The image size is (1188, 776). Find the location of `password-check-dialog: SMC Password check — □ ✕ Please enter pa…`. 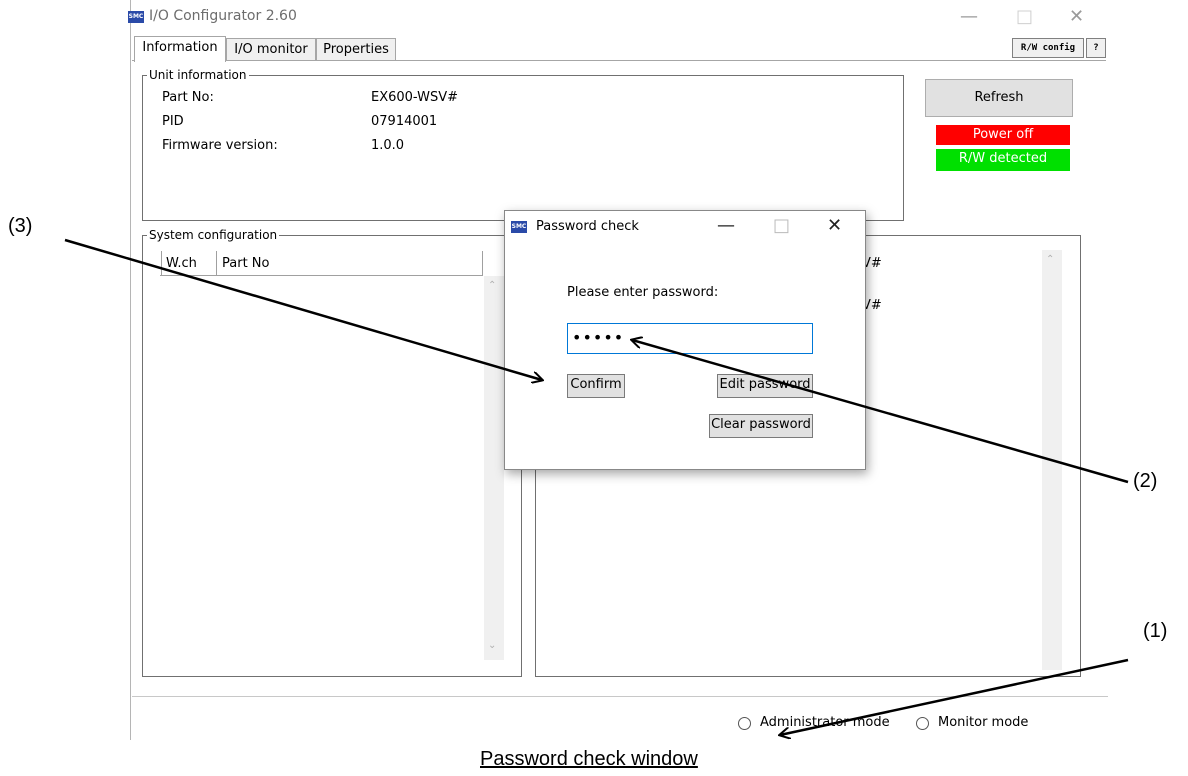

password-check-dialog: SMC Password check — □ ✕ Please enter pa… is located at coordinates (685, 340).